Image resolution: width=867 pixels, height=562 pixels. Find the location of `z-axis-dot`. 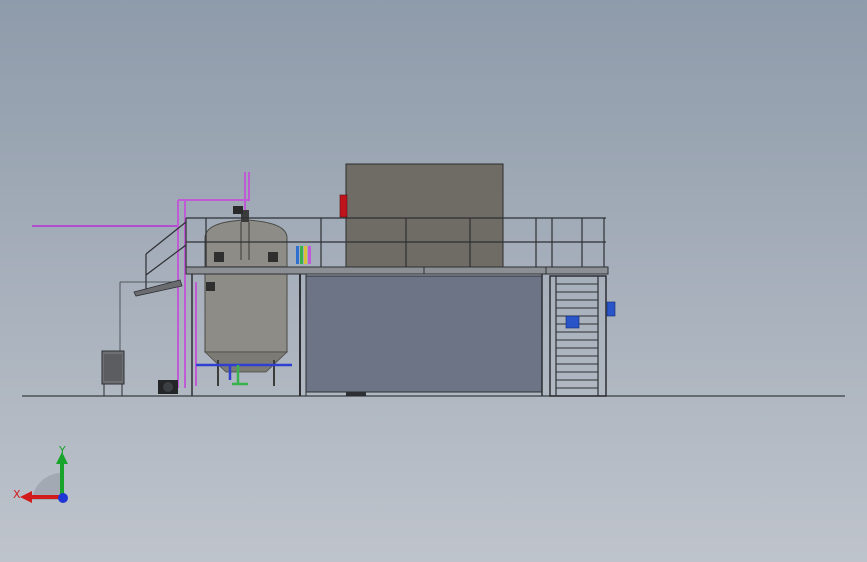

z-axis-dot is located at coordinates (63, 498).